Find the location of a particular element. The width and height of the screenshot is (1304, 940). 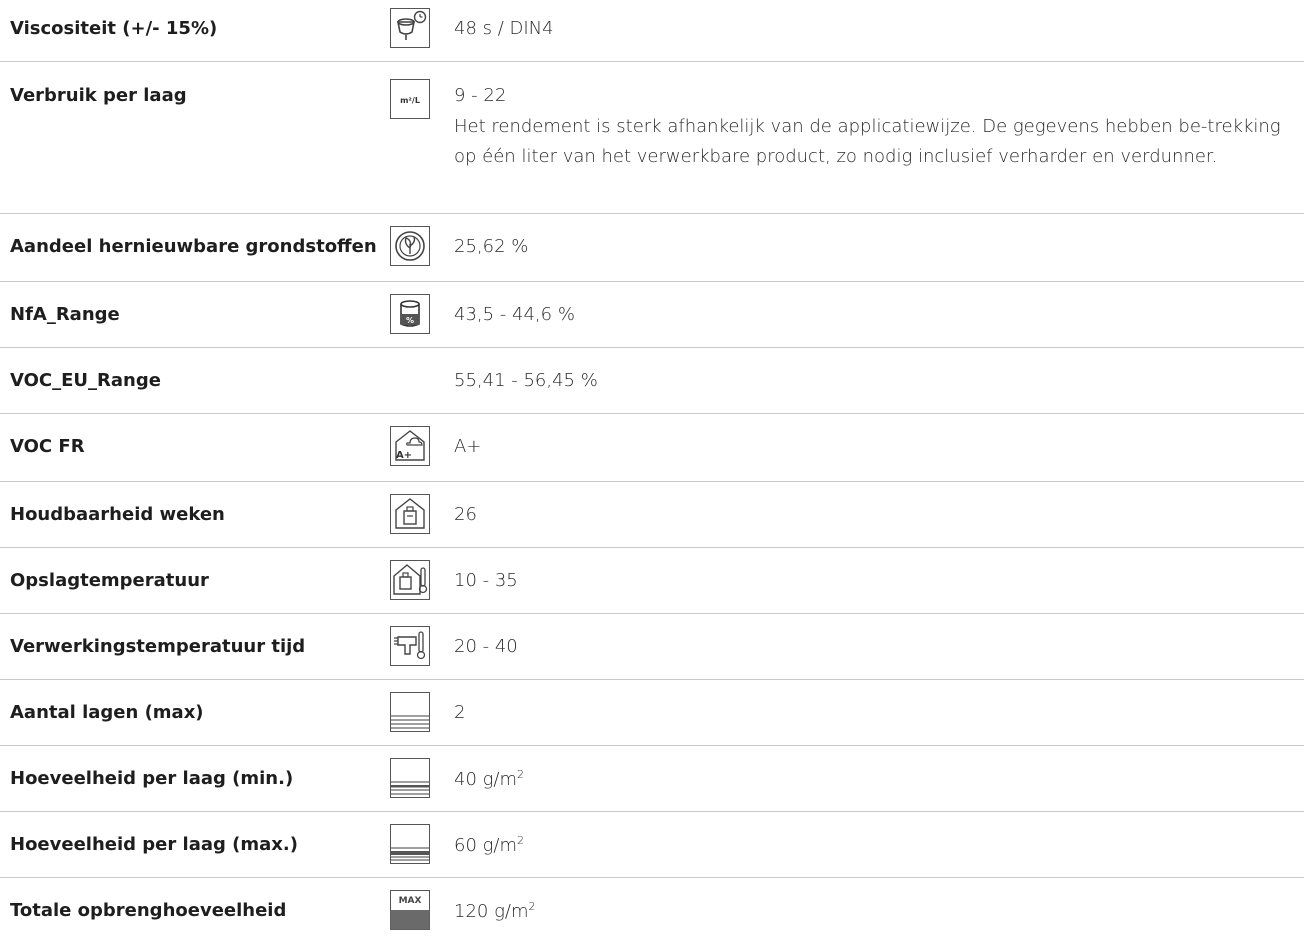

row-value: 10 - 35 is located at coordinates (486, 580).